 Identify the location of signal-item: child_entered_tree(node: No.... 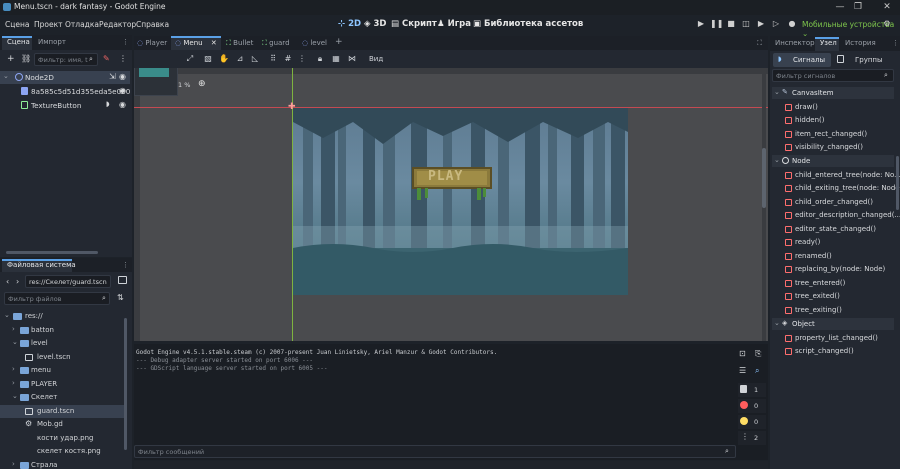
(836, 176).